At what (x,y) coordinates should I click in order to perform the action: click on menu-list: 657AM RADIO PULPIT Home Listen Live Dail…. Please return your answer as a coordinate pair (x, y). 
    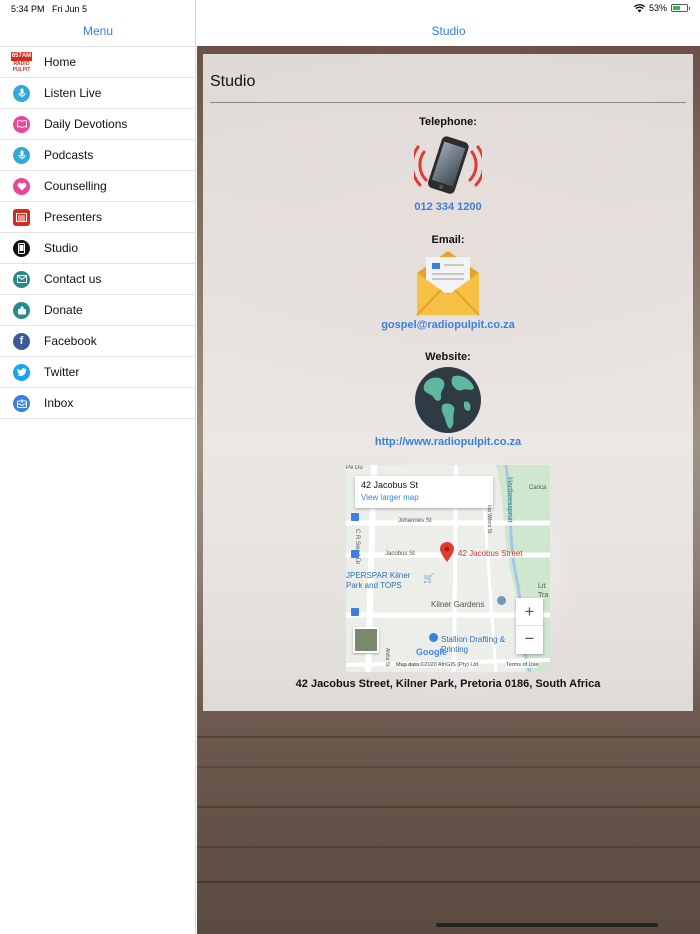
    Looking at the image, I should click on (98, 232).